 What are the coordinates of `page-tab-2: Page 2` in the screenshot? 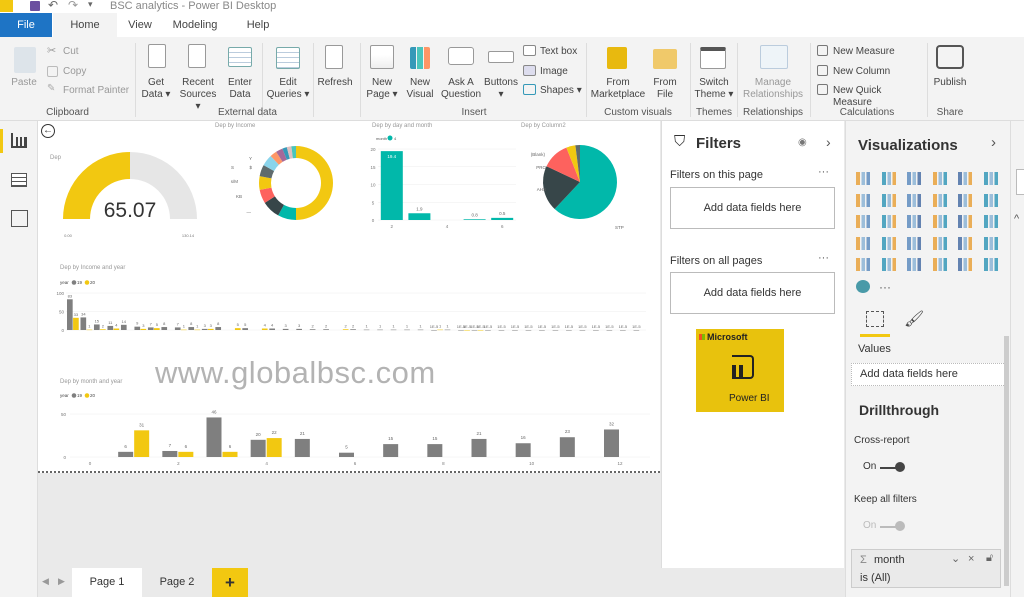 It's located at (177, 582).